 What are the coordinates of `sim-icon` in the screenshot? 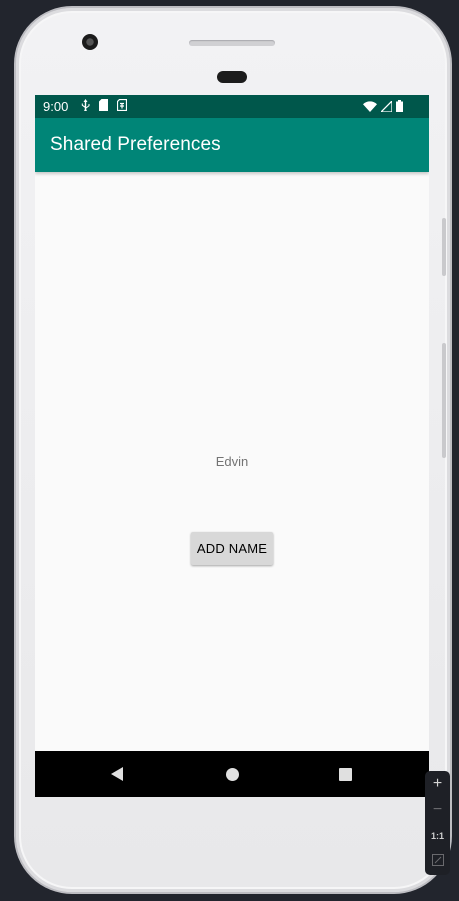 It's located at (122, 105).